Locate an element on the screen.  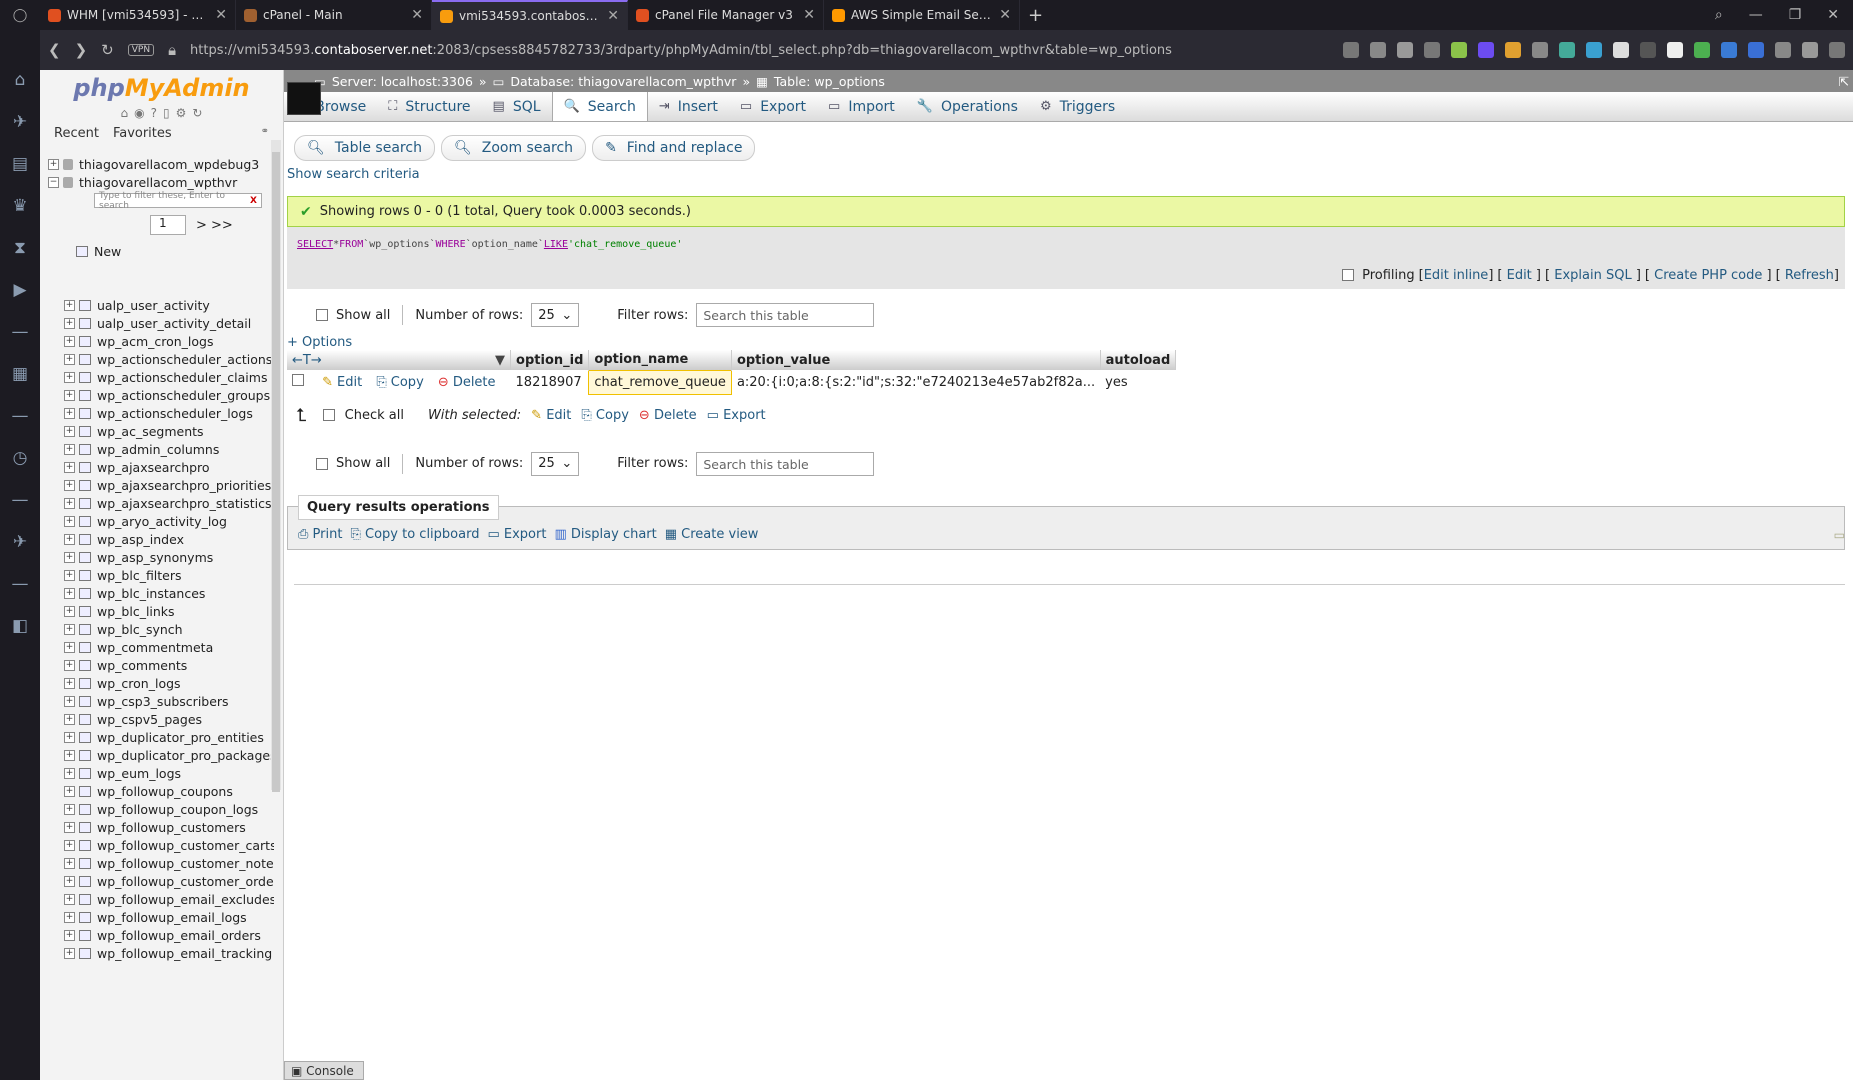
sidebar-item-table: + wp_duplicator_pro_entities is located at coordinates (169, 737).